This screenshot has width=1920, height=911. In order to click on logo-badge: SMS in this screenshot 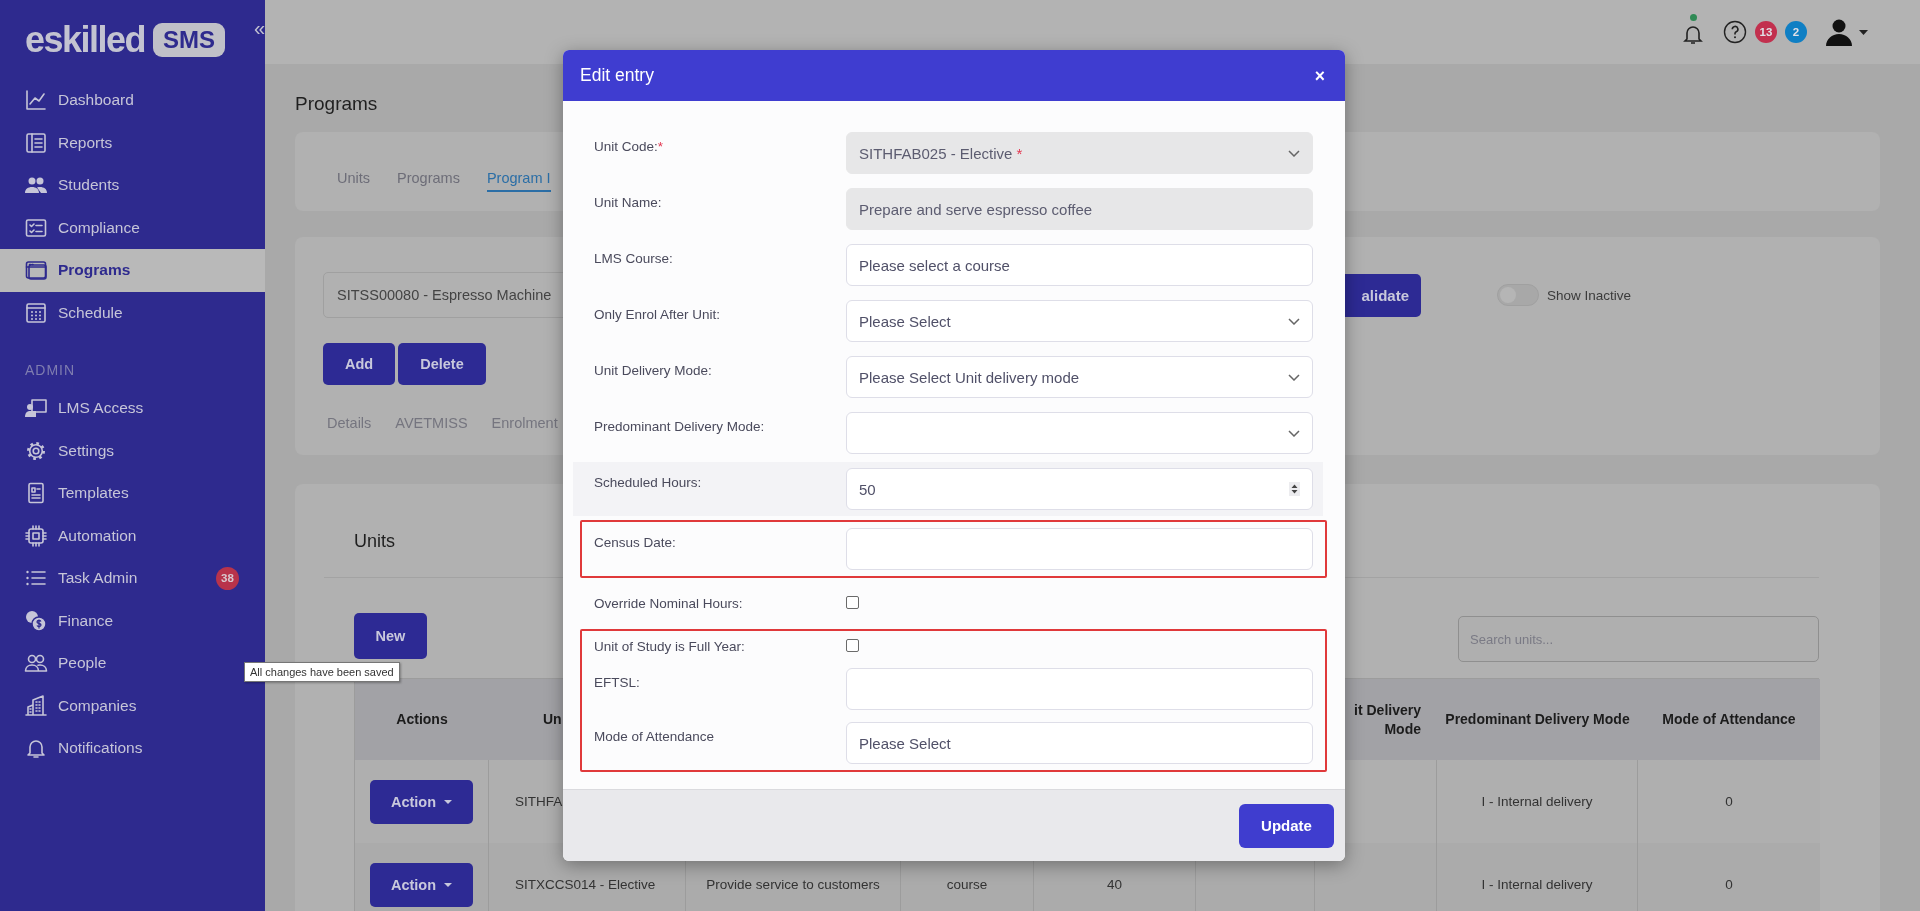, I will do `click(189, 40)`.